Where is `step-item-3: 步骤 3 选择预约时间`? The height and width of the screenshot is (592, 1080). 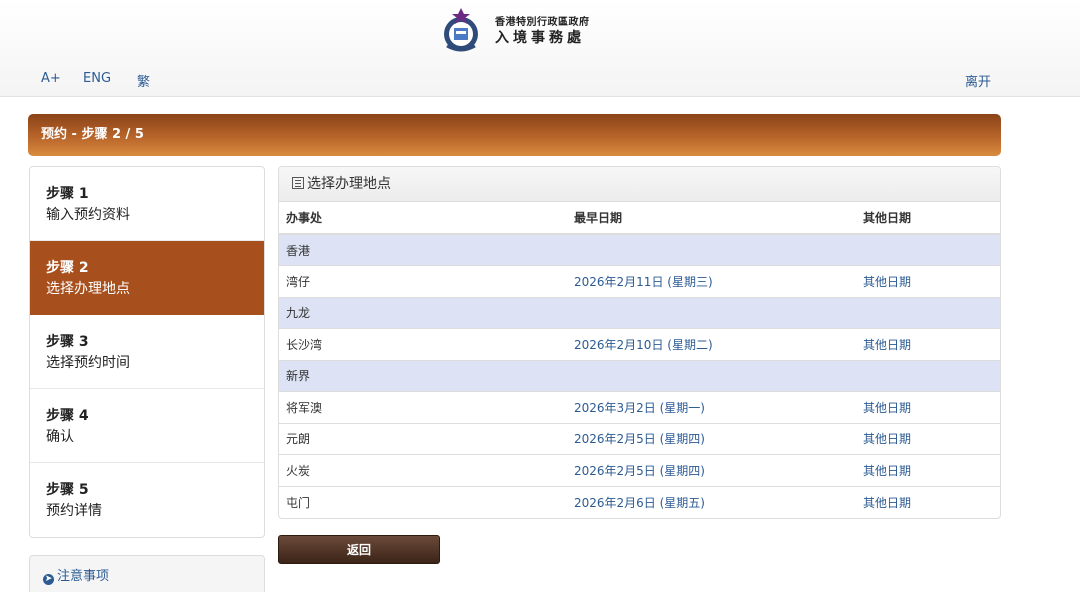 step-item-3: 步骤 3 选择预约时间 is located at coordinates (147, 352).